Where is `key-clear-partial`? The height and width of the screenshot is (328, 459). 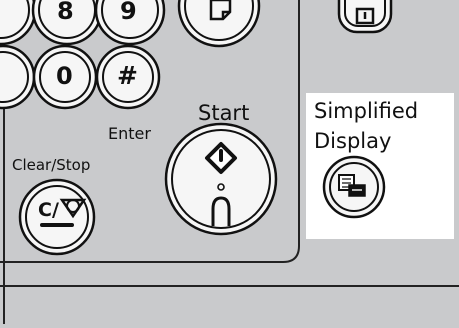
key-clear-partial is located at coordinates (18, 77).